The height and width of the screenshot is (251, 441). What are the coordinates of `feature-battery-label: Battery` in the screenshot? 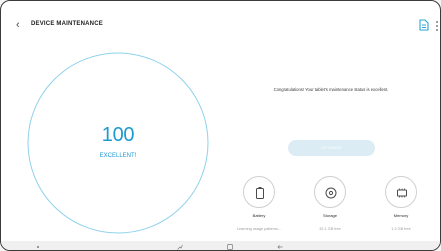 It's located at (259, 215).